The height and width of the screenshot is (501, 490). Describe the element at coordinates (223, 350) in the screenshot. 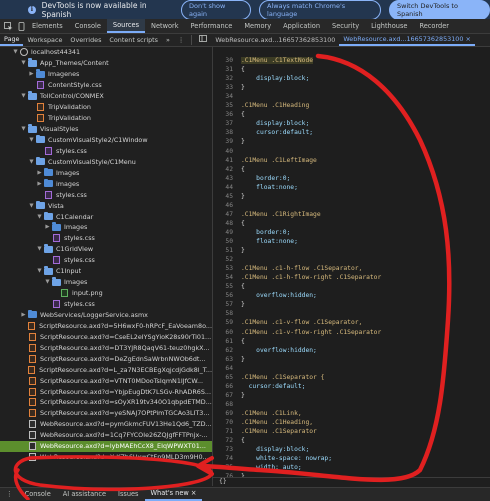

I see `line-number: 62` at that location.